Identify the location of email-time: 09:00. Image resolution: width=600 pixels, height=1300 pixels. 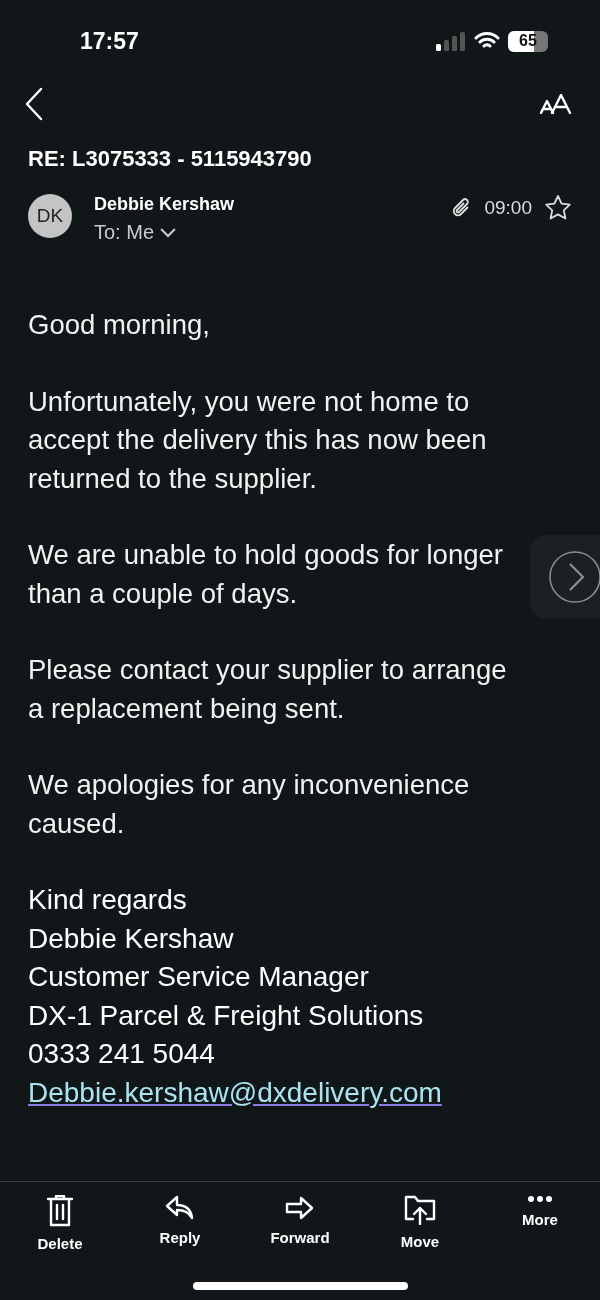
(508, 208).